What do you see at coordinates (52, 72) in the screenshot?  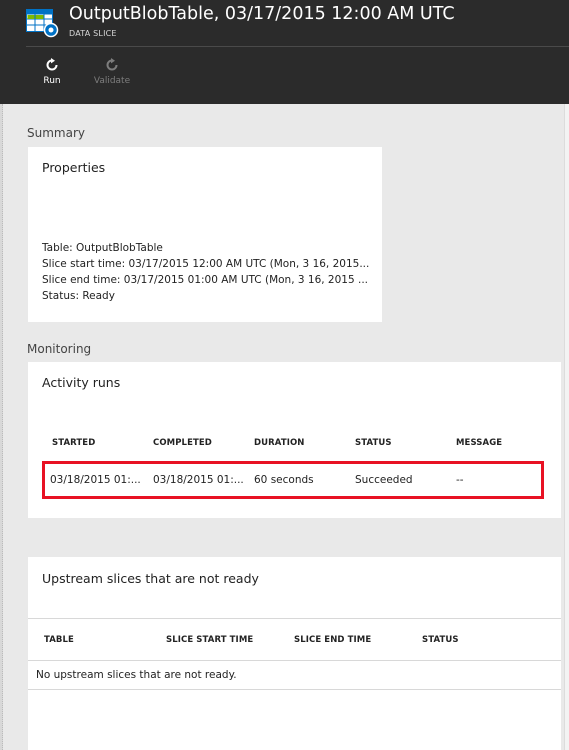 I see `run-button: Run` at bounding box center [52, 72].